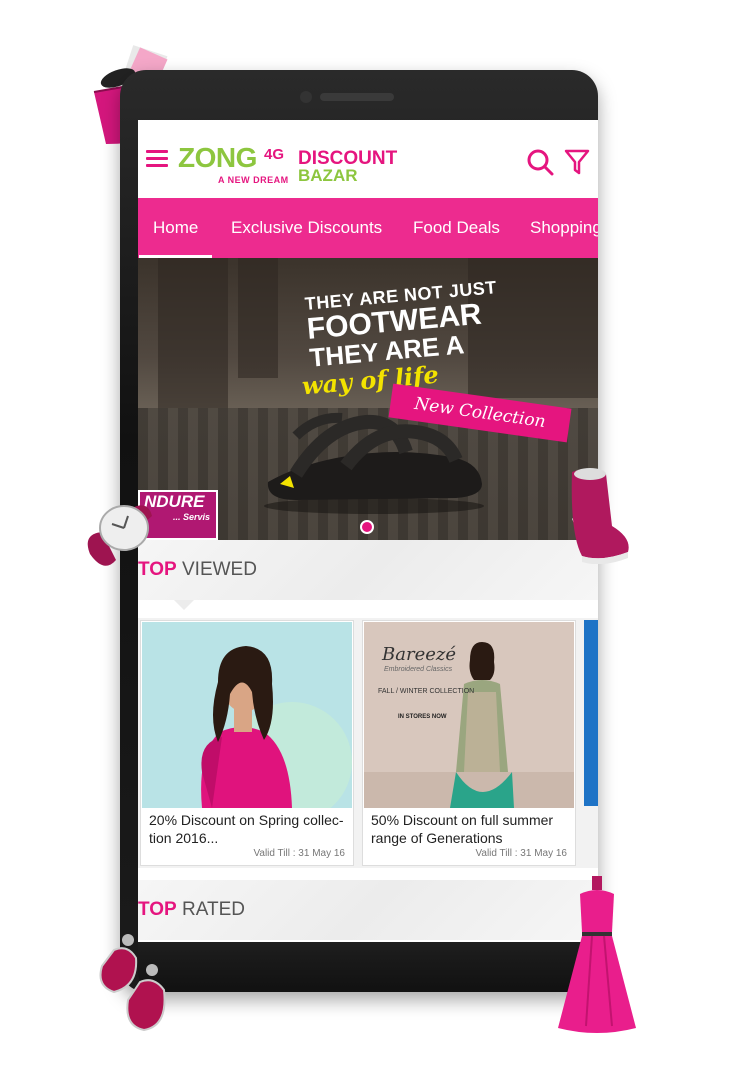 The image size is (734, 1067). Describe the element at coordinates (456, 228) in the screenshot. I see `tab-food-deals: Food Deals` at that location.